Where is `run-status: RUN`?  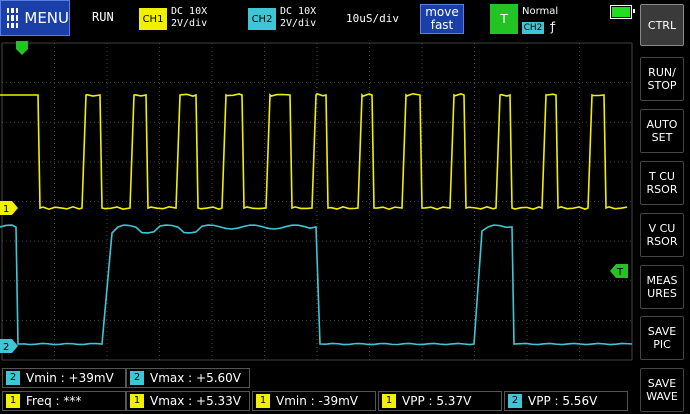
run-status: RUN is located at coordinates (103, 17).